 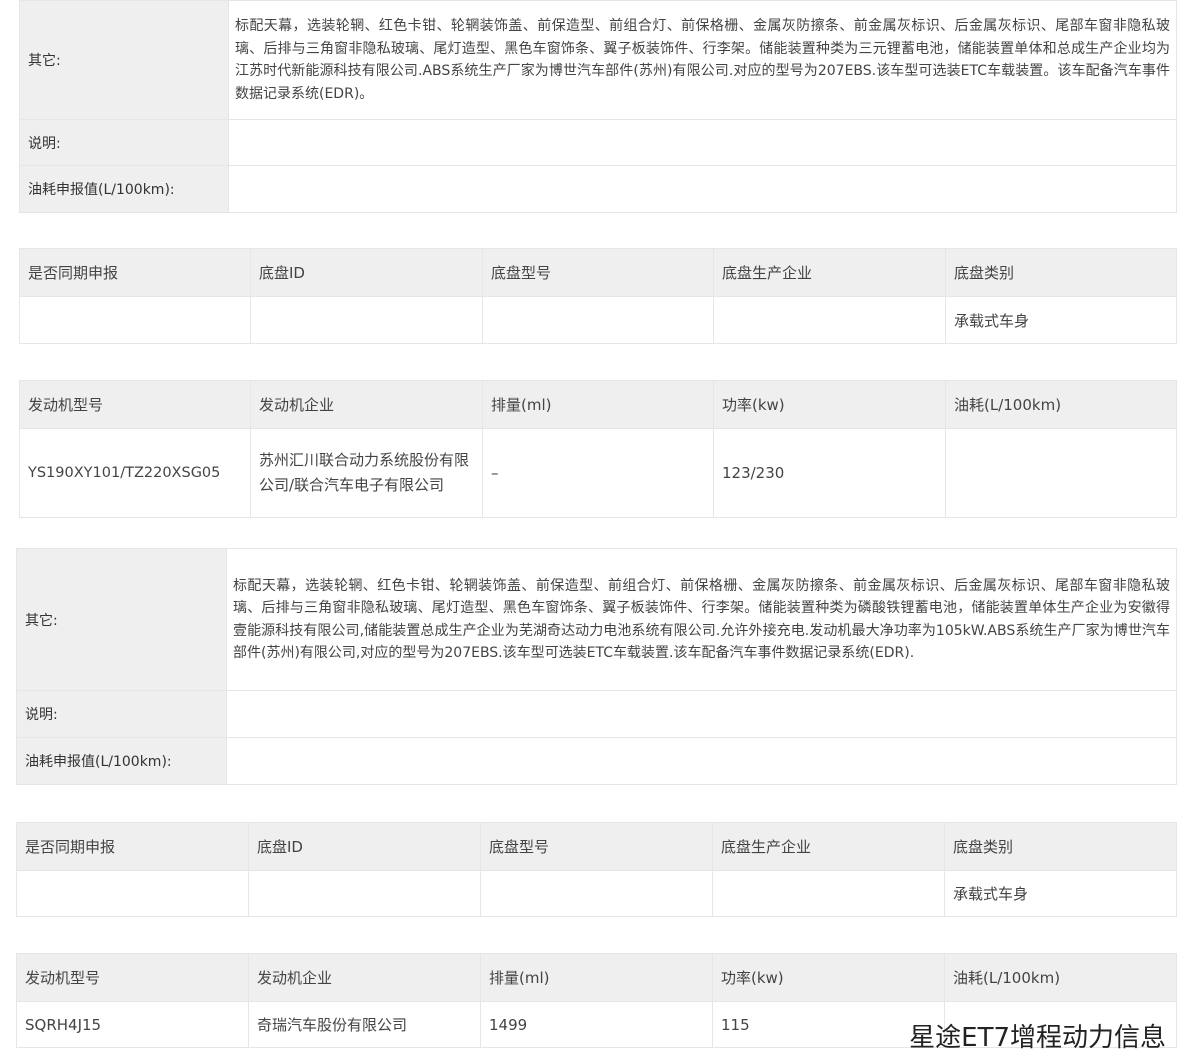 I want to click on watermark-caption: 星途ET7增程动力信息, so click(x=1037, y=1038).